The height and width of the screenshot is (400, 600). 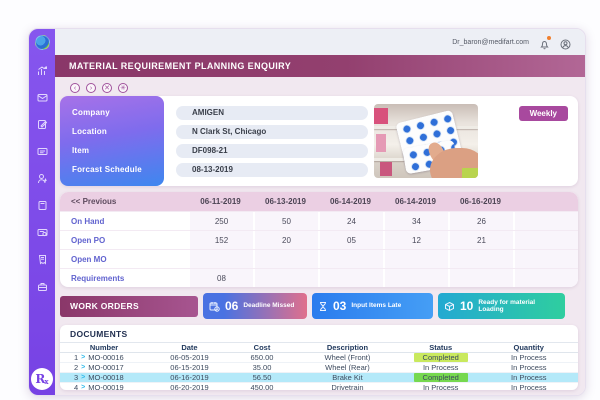 What do you see at coordinates (269, 306) in the screenshot?
I see `badge-label: Deadline Missed` at bounding box center [269, 306].